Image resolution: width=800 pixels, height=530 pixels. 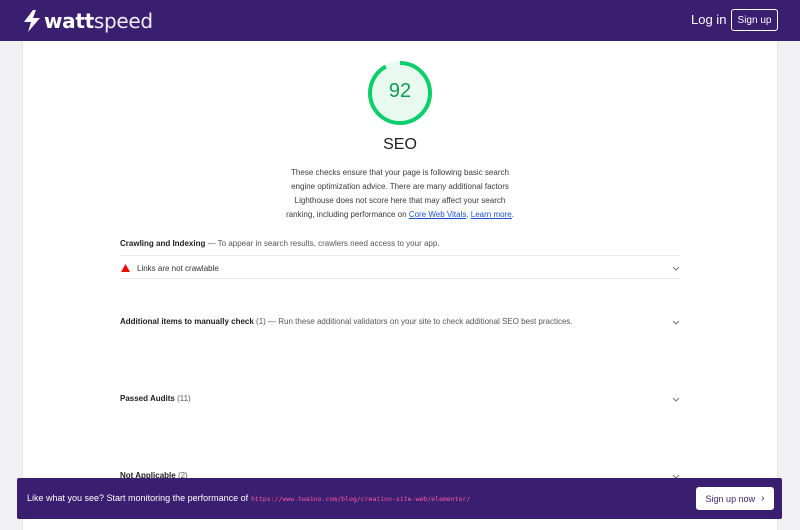 I want to click on wattspeed-logo: wattspeed, so click(x=87, y=21).